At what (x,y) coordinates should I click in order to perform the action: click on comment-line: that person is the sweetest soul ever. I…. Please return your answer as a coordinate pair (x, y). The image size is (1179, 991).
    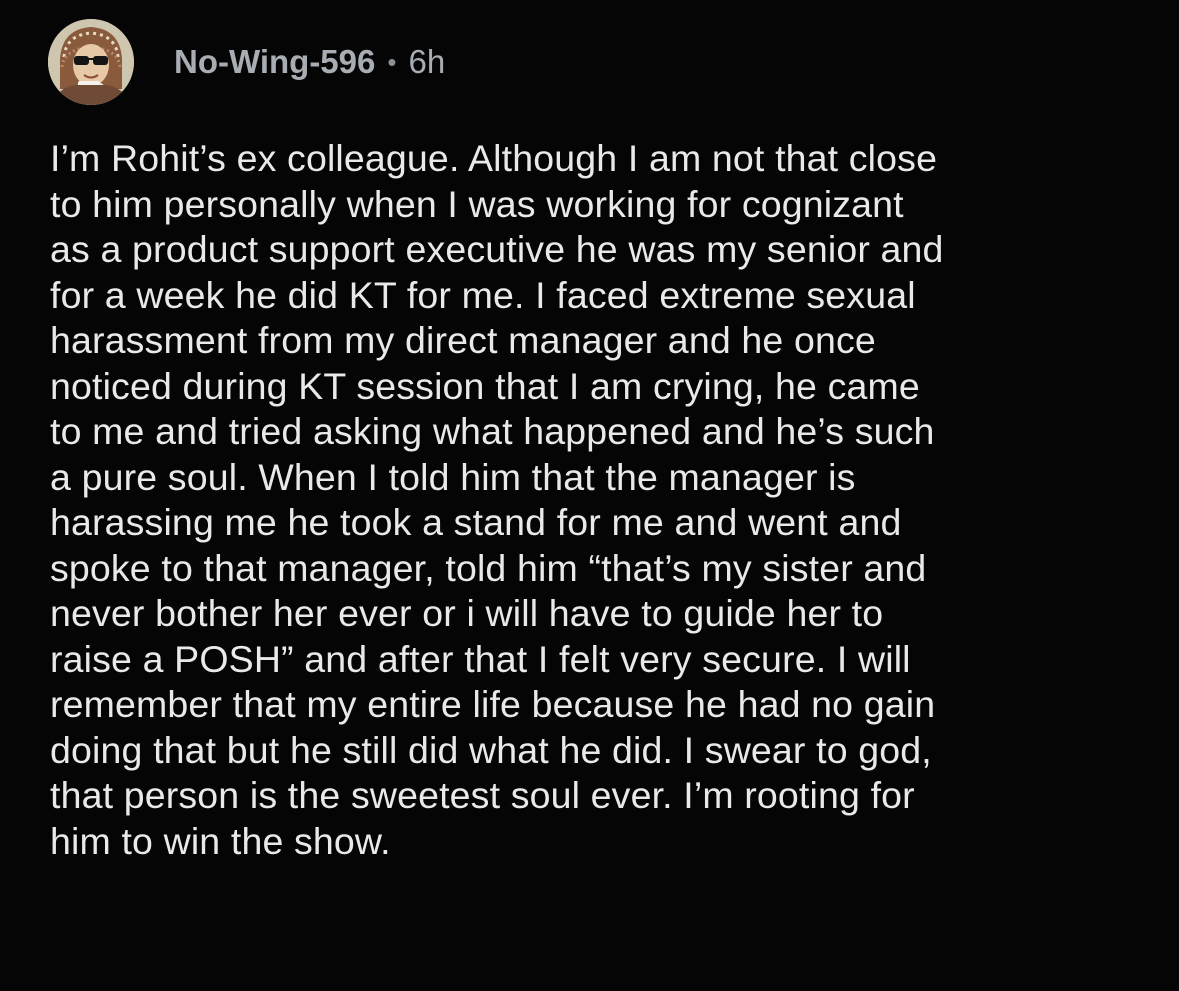
    Looking at the image, I should click on (482, 795).